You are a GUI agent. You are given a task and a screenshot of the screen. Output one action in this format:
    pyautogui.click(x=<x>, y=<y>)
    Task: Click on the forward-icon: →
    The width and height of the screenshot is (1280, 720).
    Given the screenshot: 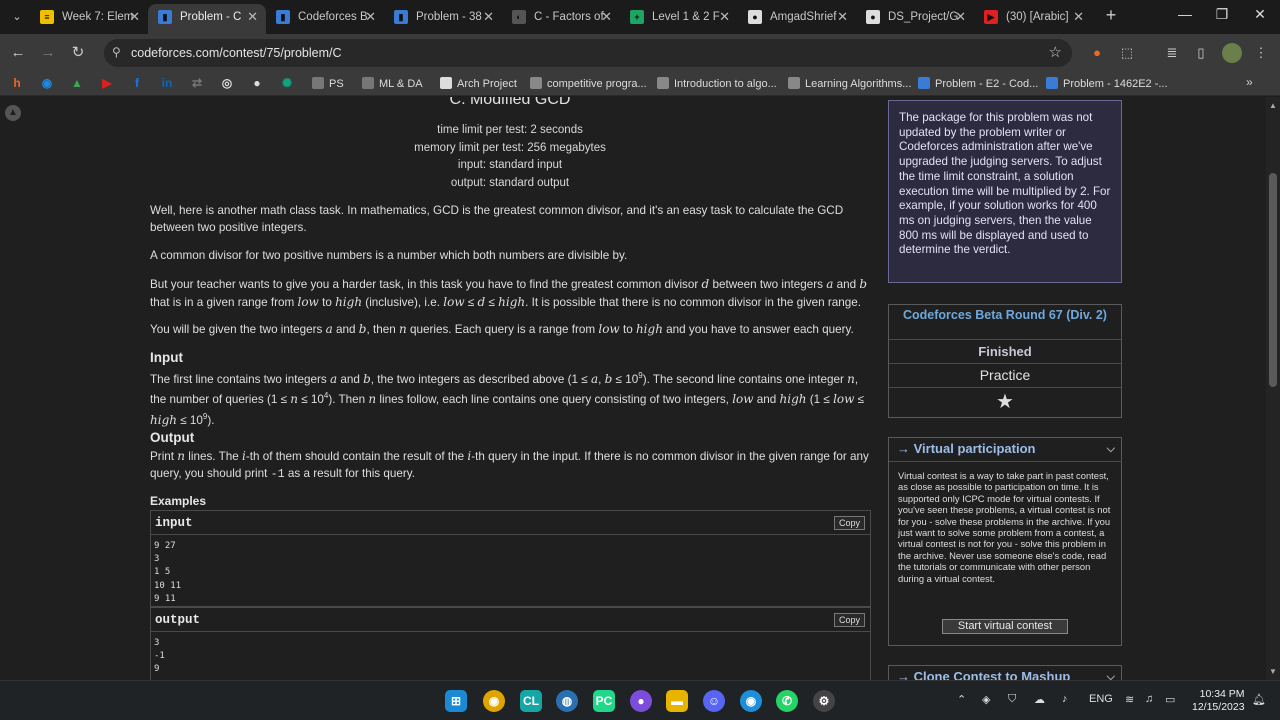 What is the action you would take?
    pyautogui.click(x=48, y=53)
    